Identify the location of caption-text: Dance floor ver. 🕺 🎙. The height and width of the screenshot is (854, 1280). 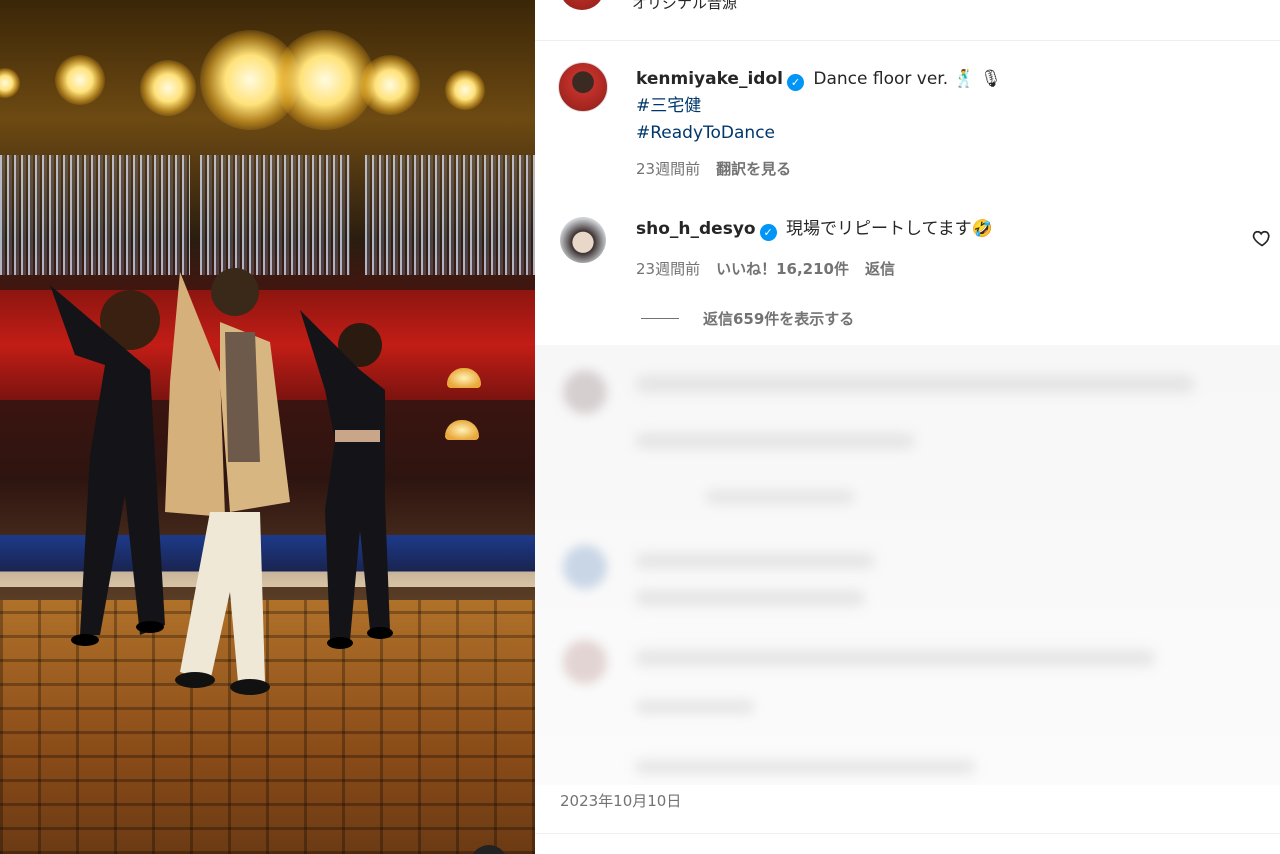
(907, 79).